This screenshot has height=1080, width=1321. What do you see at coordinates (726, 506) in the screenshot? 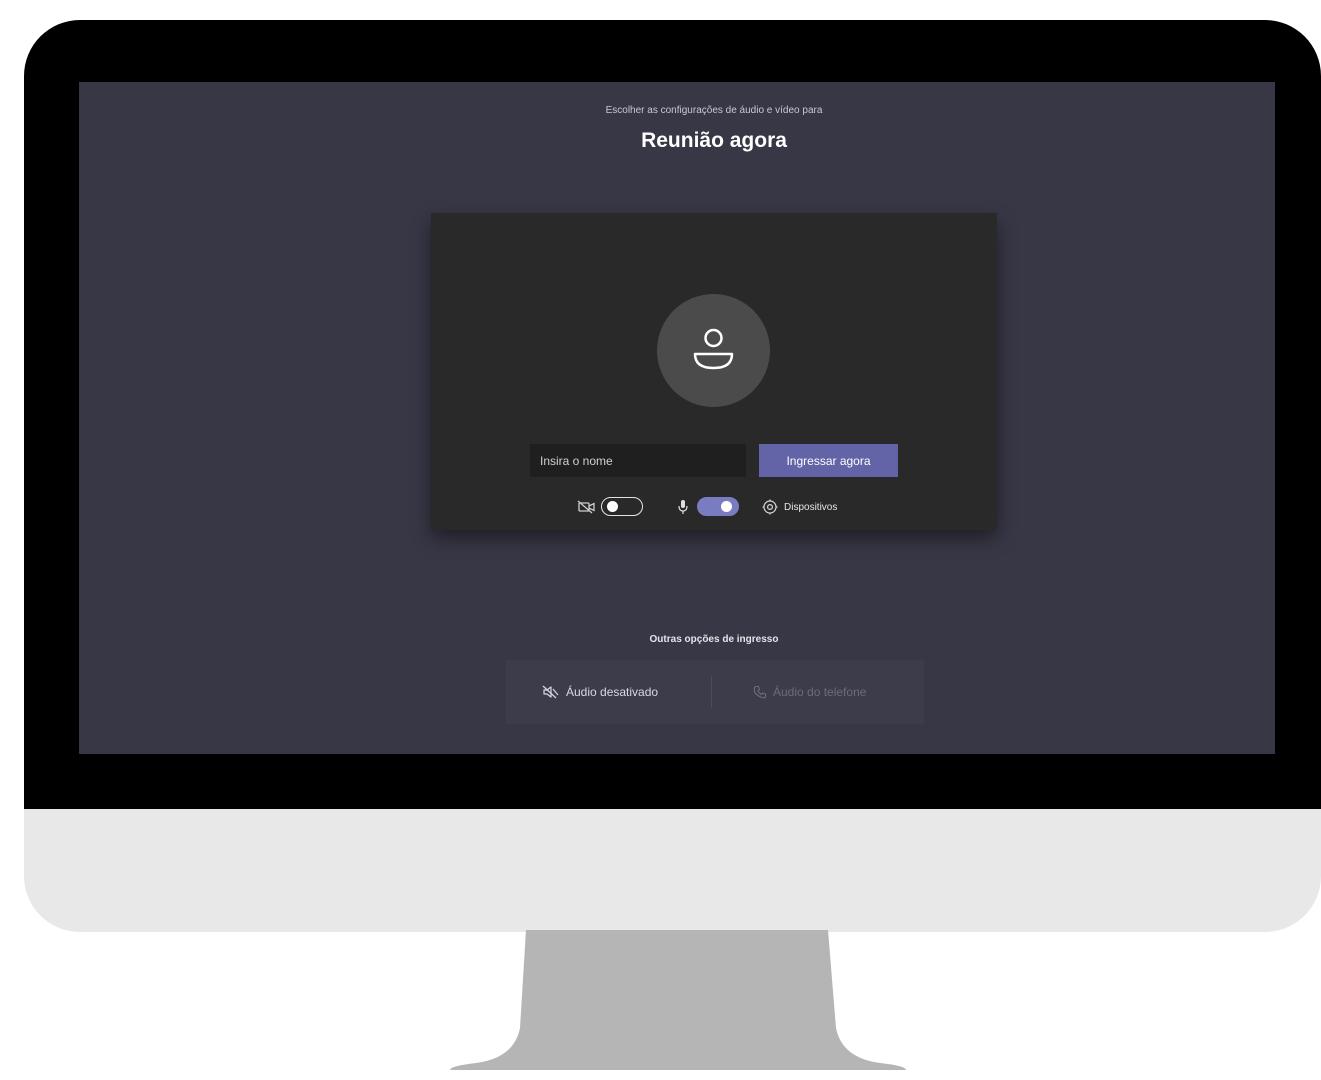
I see `microphone-toggle-knob` at bounding box center [726, 506].